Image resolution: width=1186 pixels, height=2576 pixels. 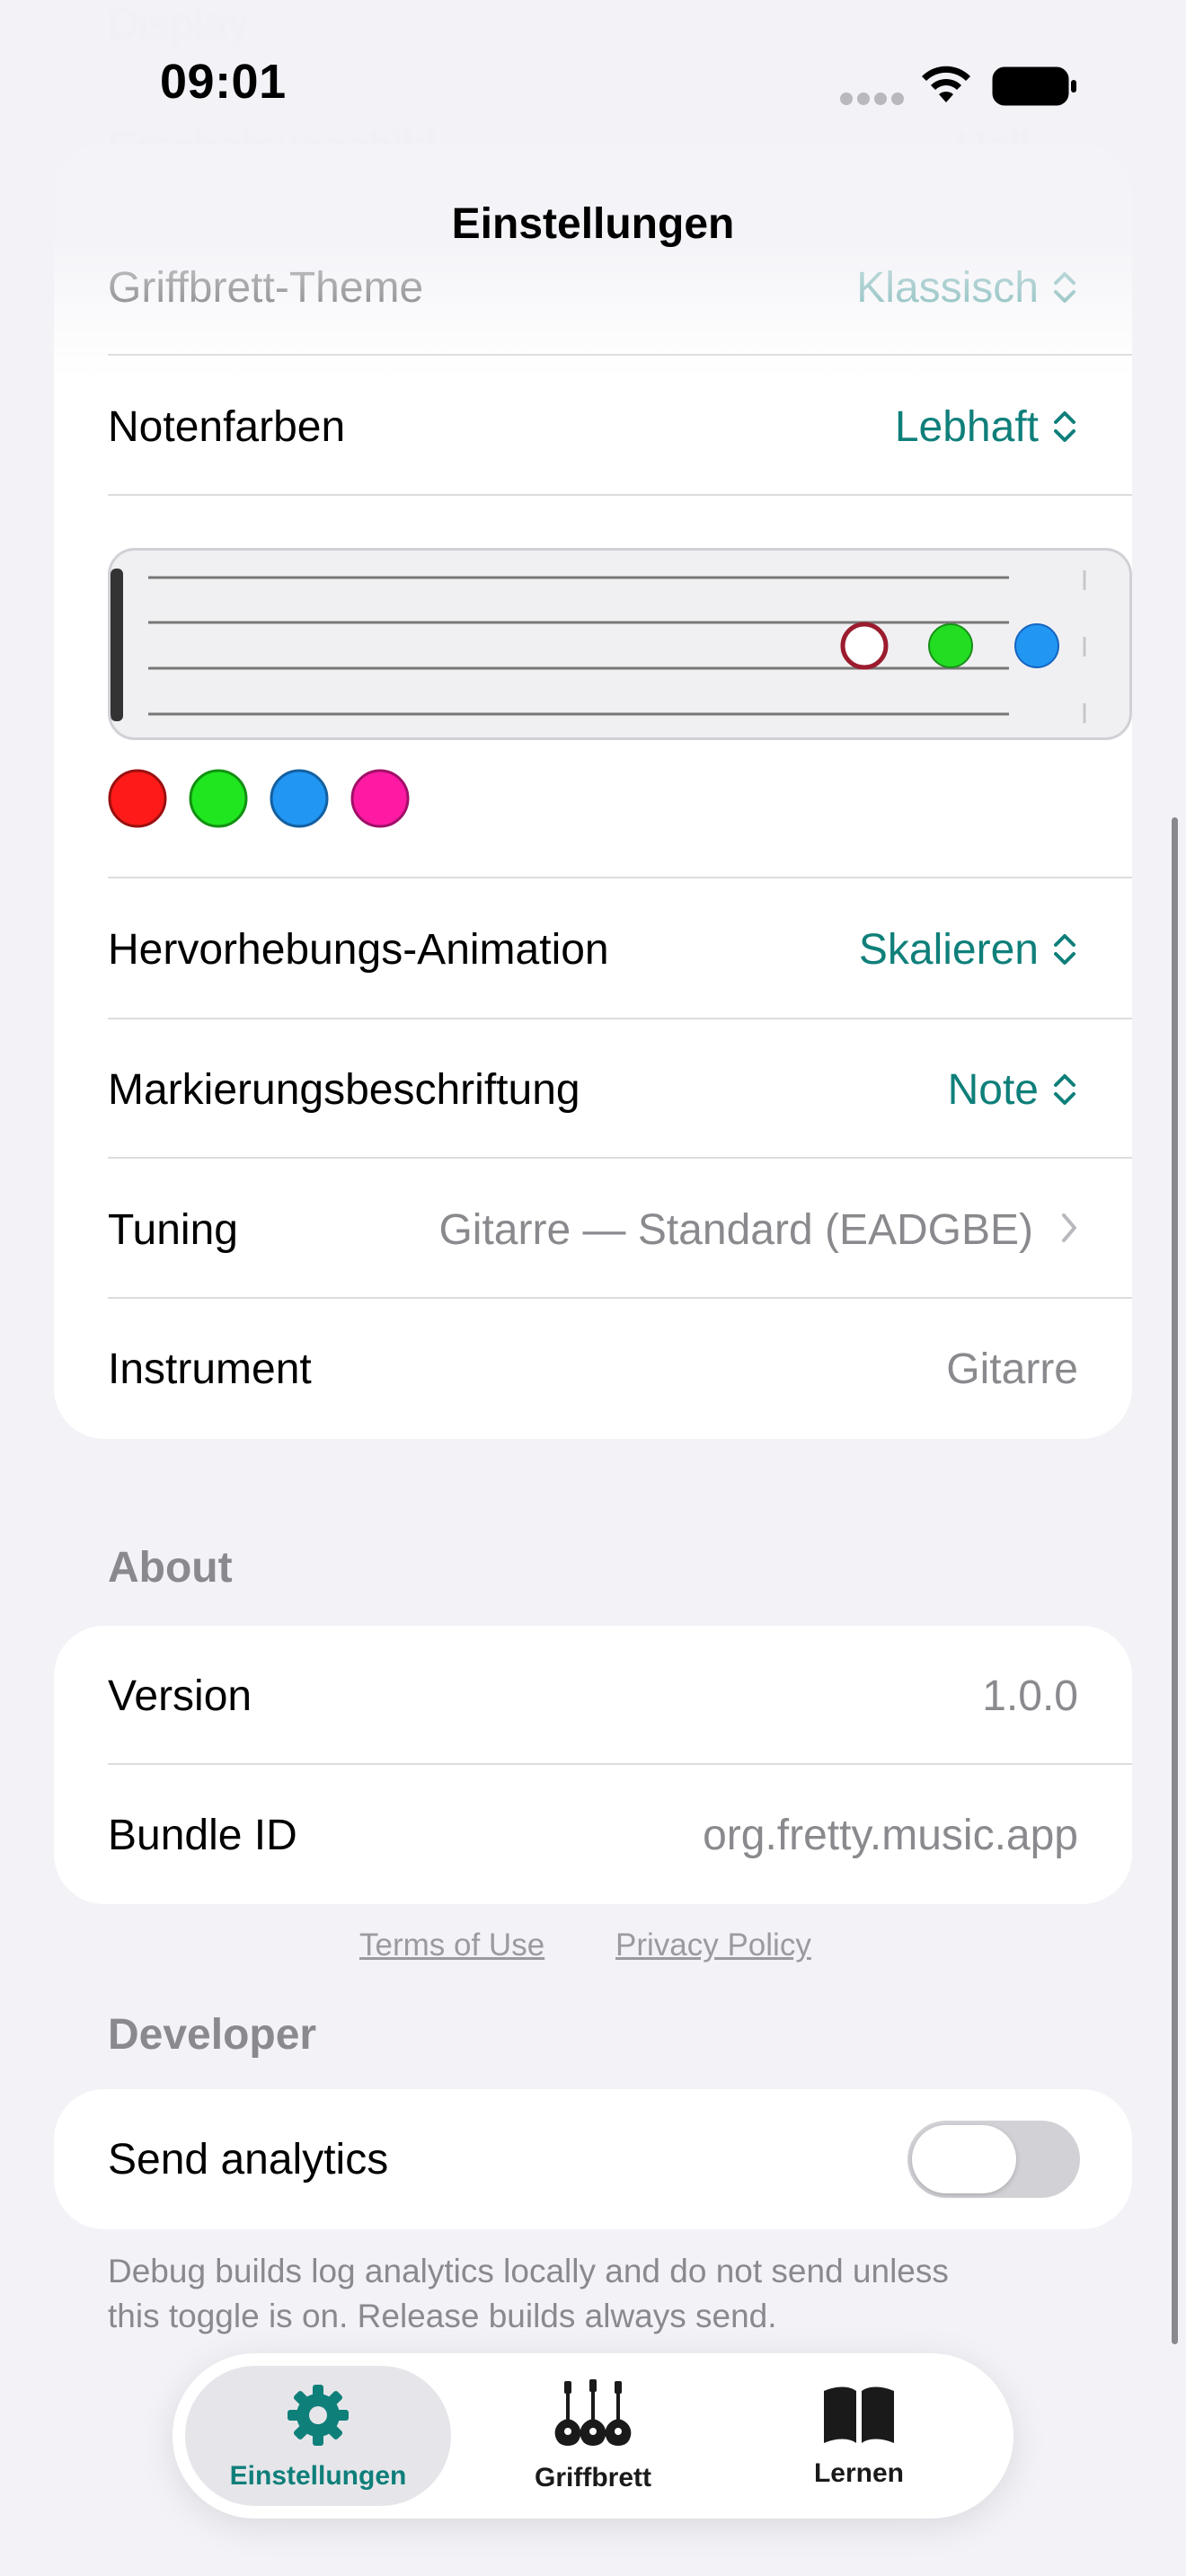 I want to click on fretboard-theme-picker: Klassisch, so click(x=967, y=288).